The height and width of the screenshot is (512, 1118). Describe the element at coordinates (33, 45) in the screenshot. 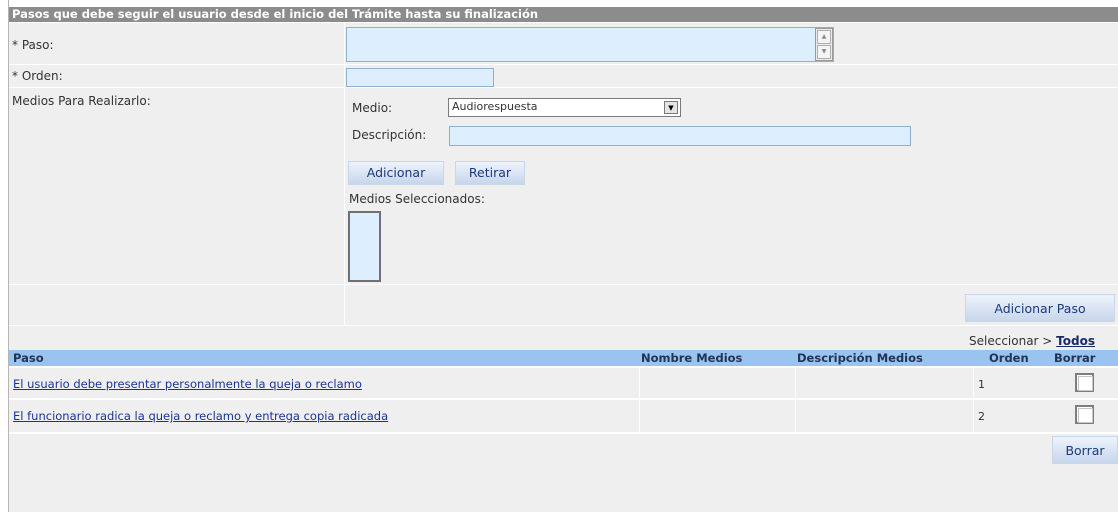

I see `paso-label: * Paso:` at that location.